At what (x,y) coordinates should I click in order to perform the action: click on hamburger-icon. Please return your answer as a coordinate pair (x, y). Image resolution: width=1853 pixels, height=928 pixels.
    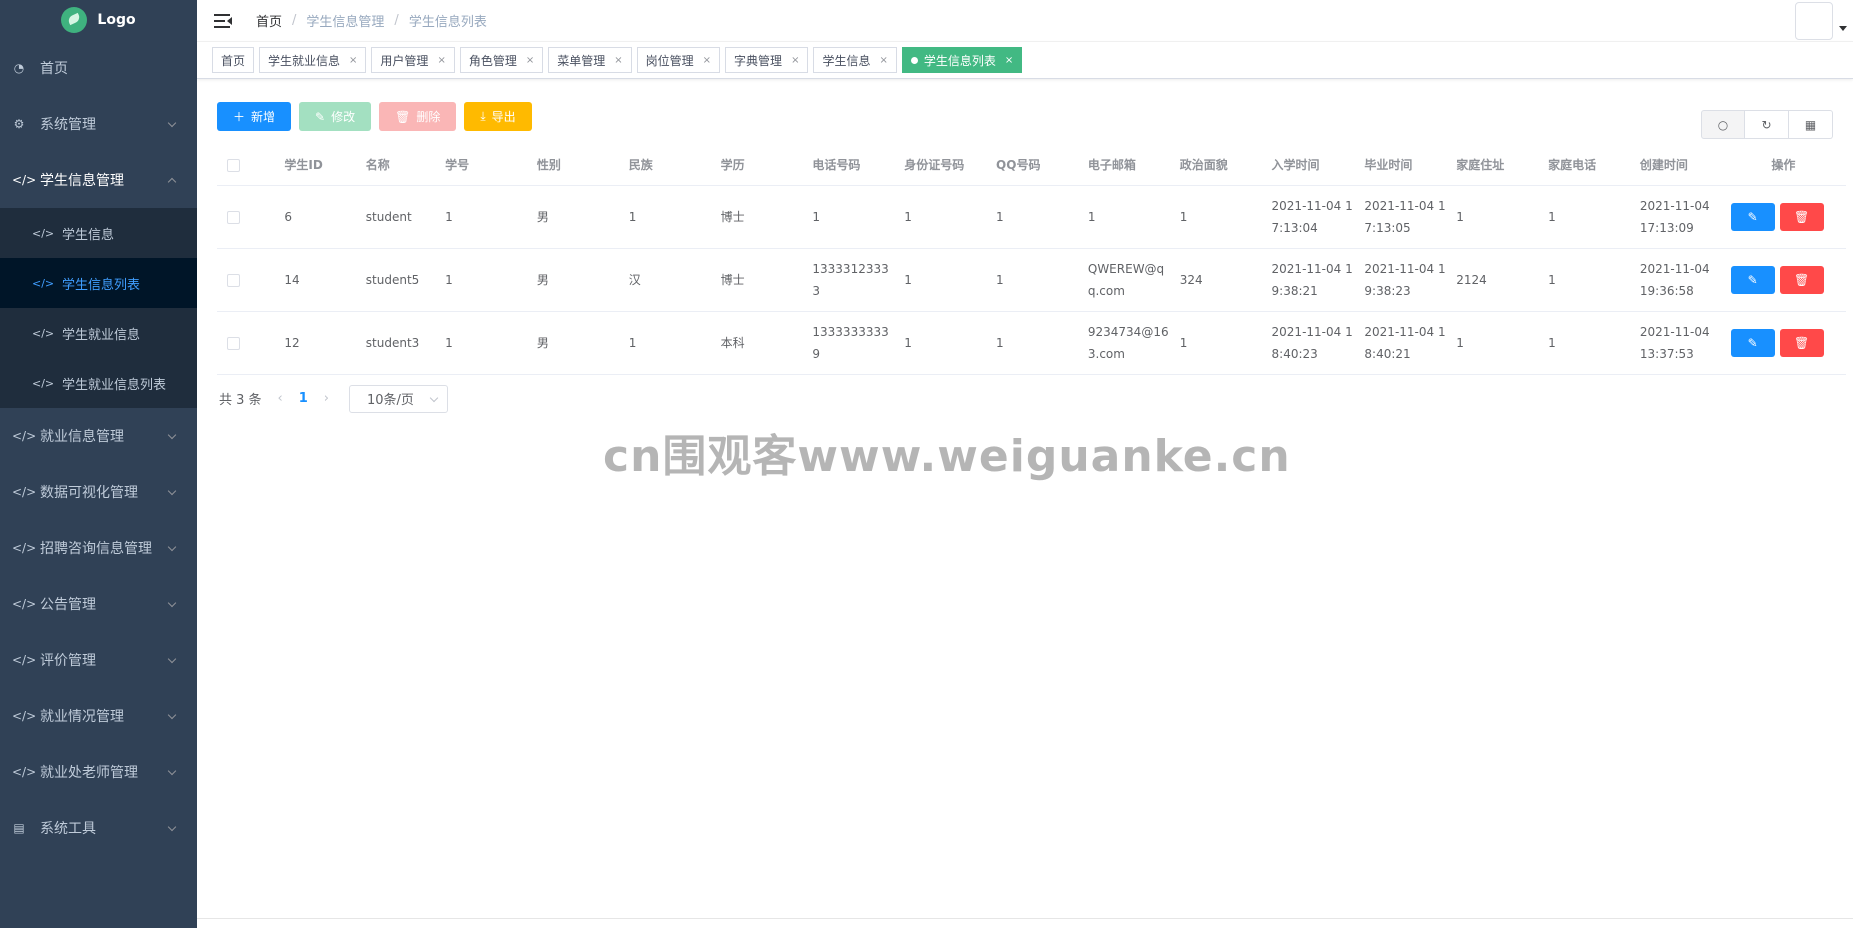
    Looking at the image, I should click on (223, 20).